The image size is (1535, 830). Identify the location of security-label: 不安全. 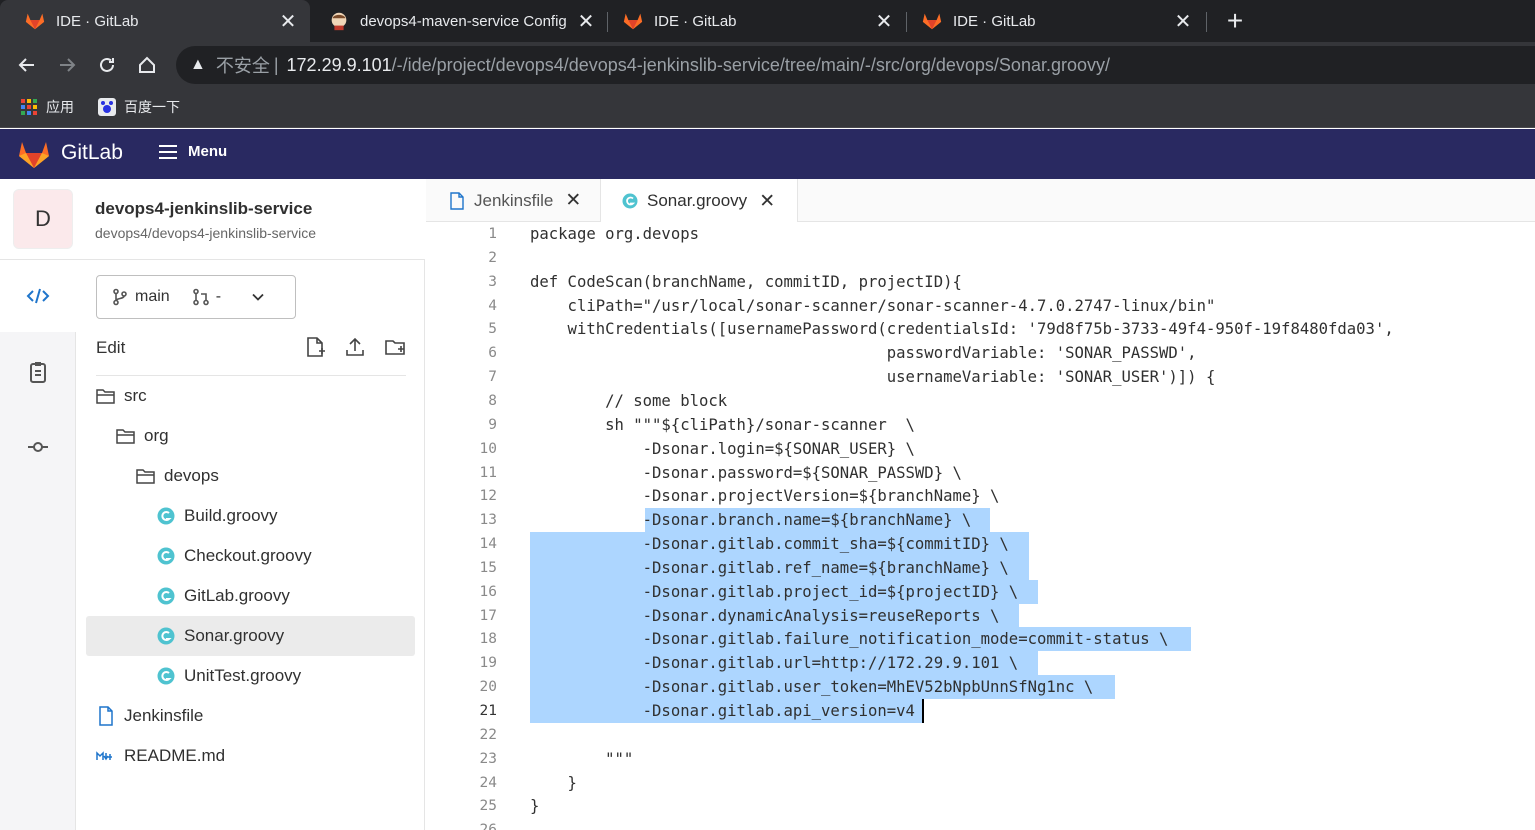
(242, 66).